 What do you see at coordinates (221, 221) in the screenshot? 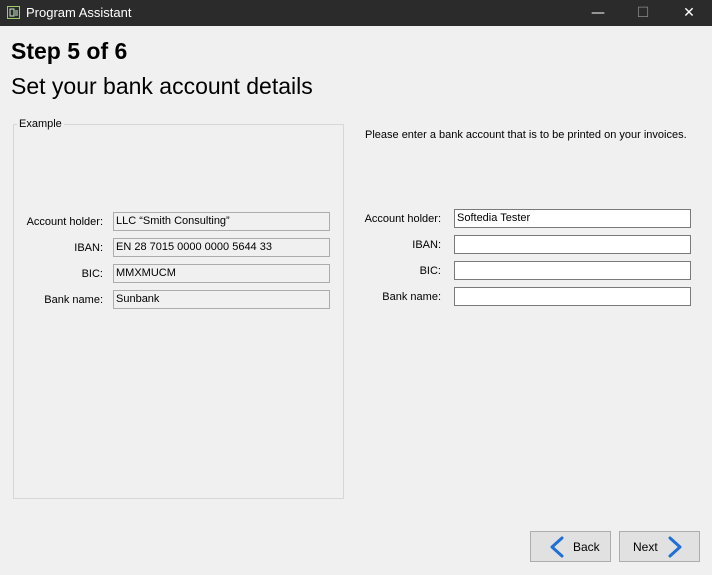
I see `example-account-holder-field: LLC “Smith Consulting”` at bounding box center [221, 221].